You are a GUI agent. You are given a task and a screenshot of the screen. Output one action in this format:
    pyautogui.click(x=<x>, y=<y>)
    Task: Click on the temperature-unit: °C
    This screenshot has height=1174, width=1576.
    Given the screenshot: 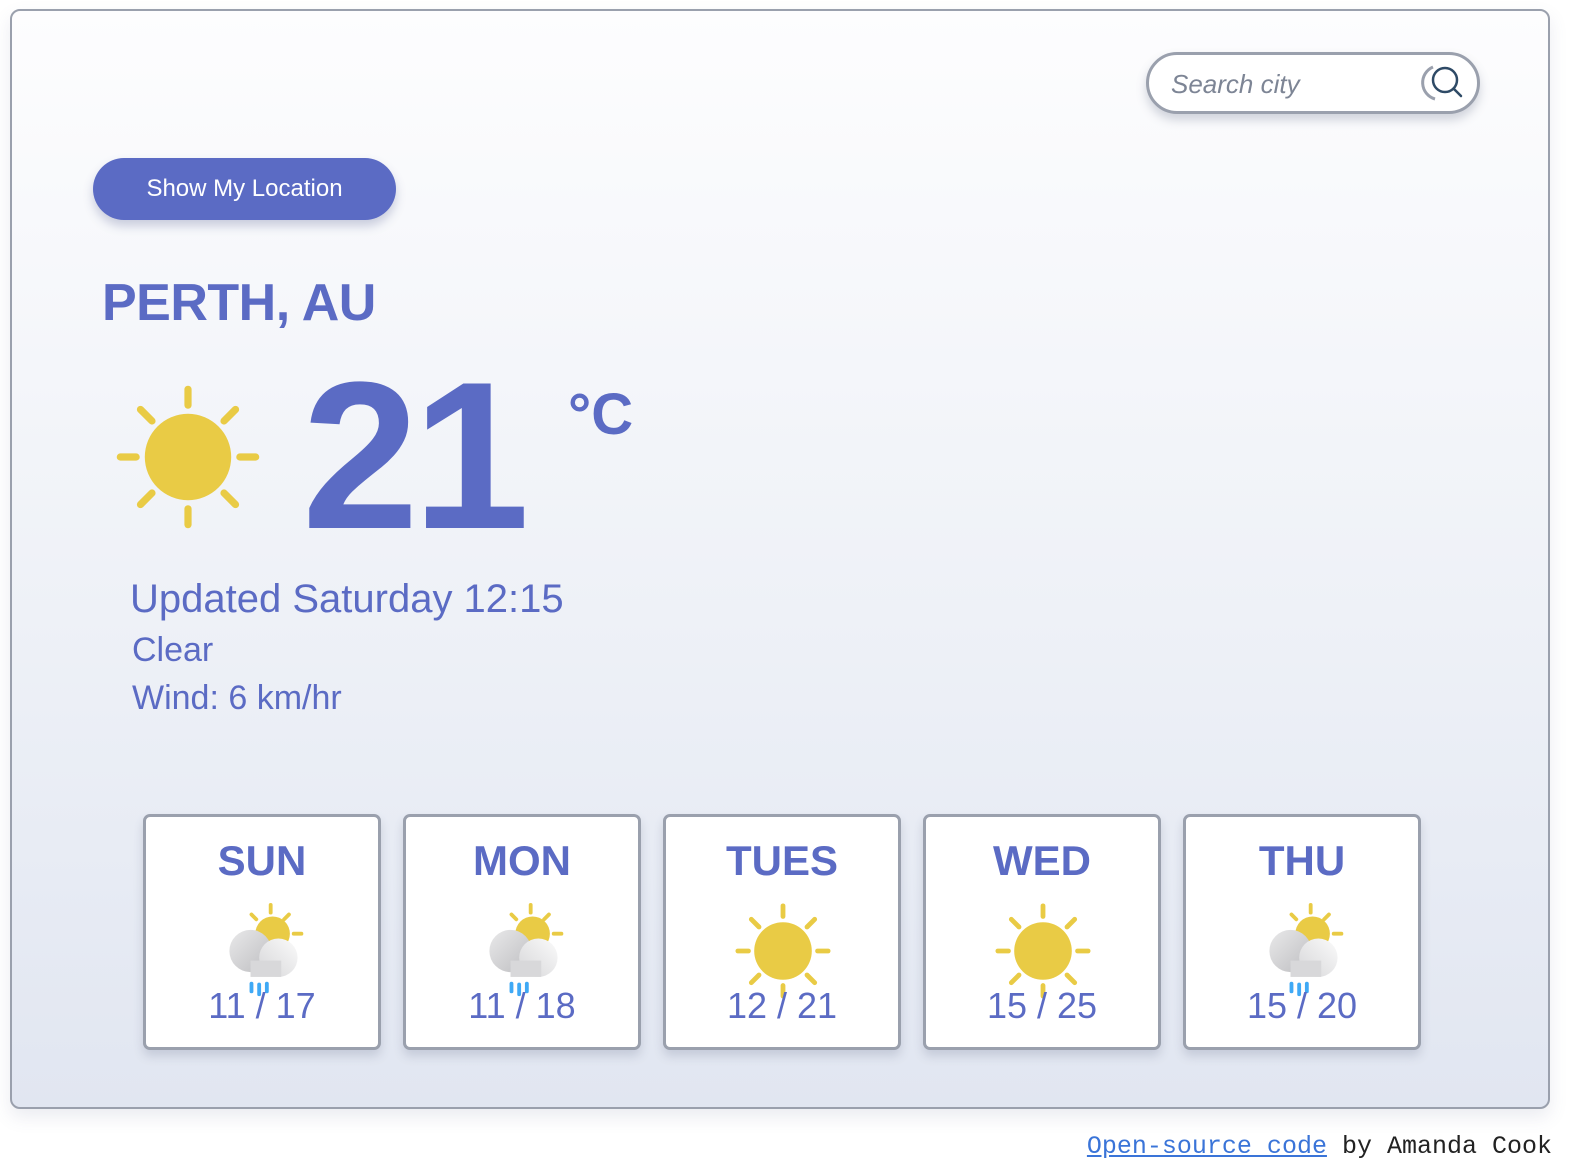 What is the action you would take?
    pyautogui.click(x=600, y=414)
    